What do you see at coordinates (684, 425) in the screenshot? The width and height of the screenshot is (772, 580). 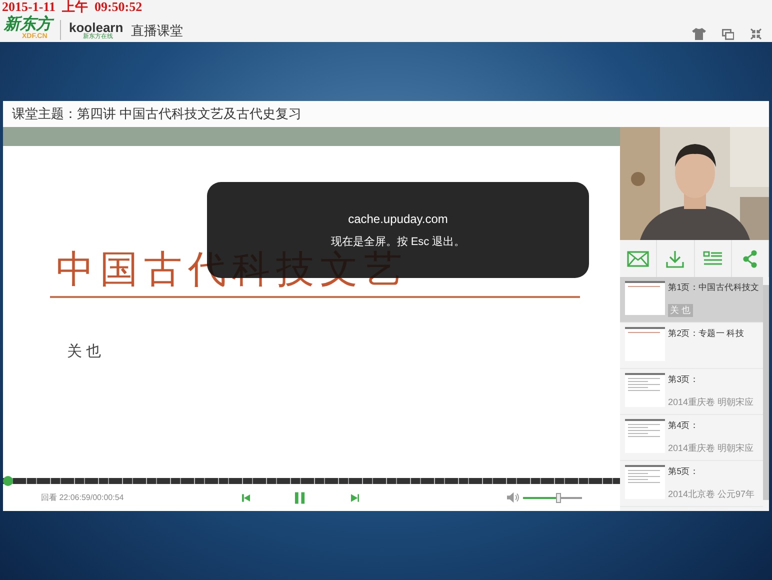 I see `page-title: 第4页：` at bounding box center [684, 425].